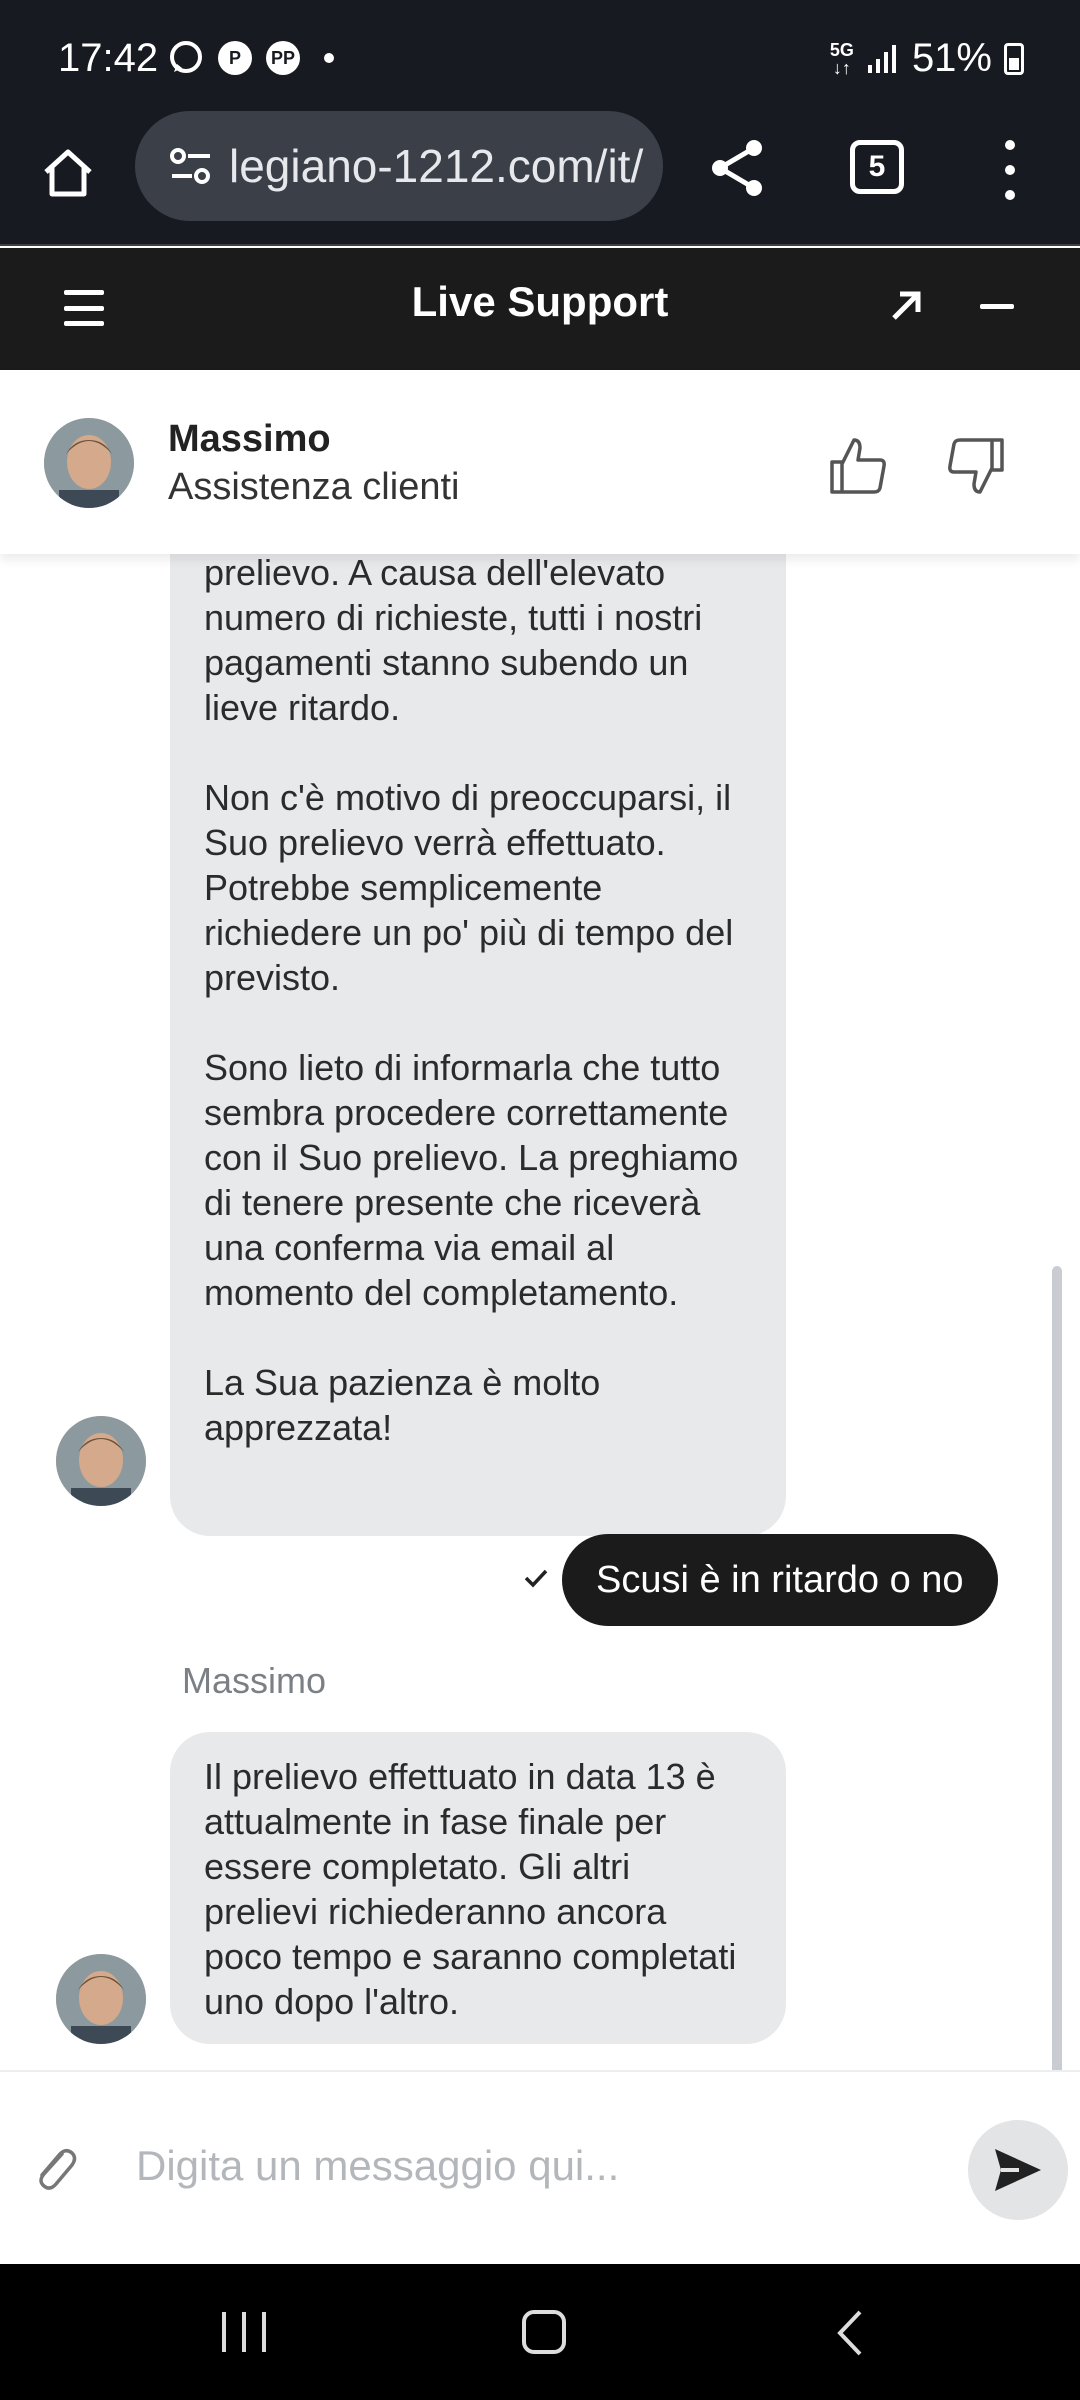  I want to click on browser-toolbar: legiano-1212.com/it/ 5, so click(540, 178).